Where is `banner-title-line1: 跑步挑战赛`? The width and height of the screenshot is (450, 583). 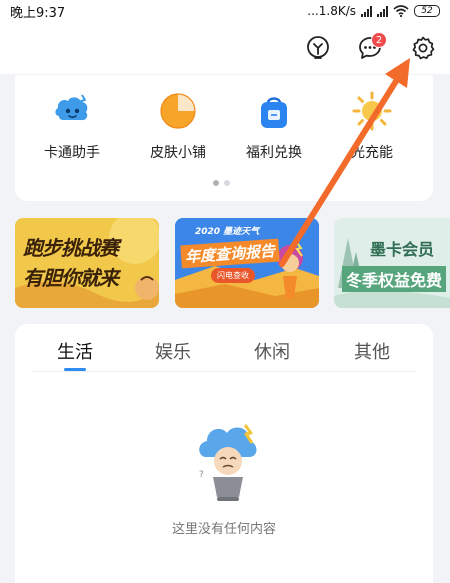
banner-title-line1: 跑步挑战赛 is located at coordinates (71, 248).